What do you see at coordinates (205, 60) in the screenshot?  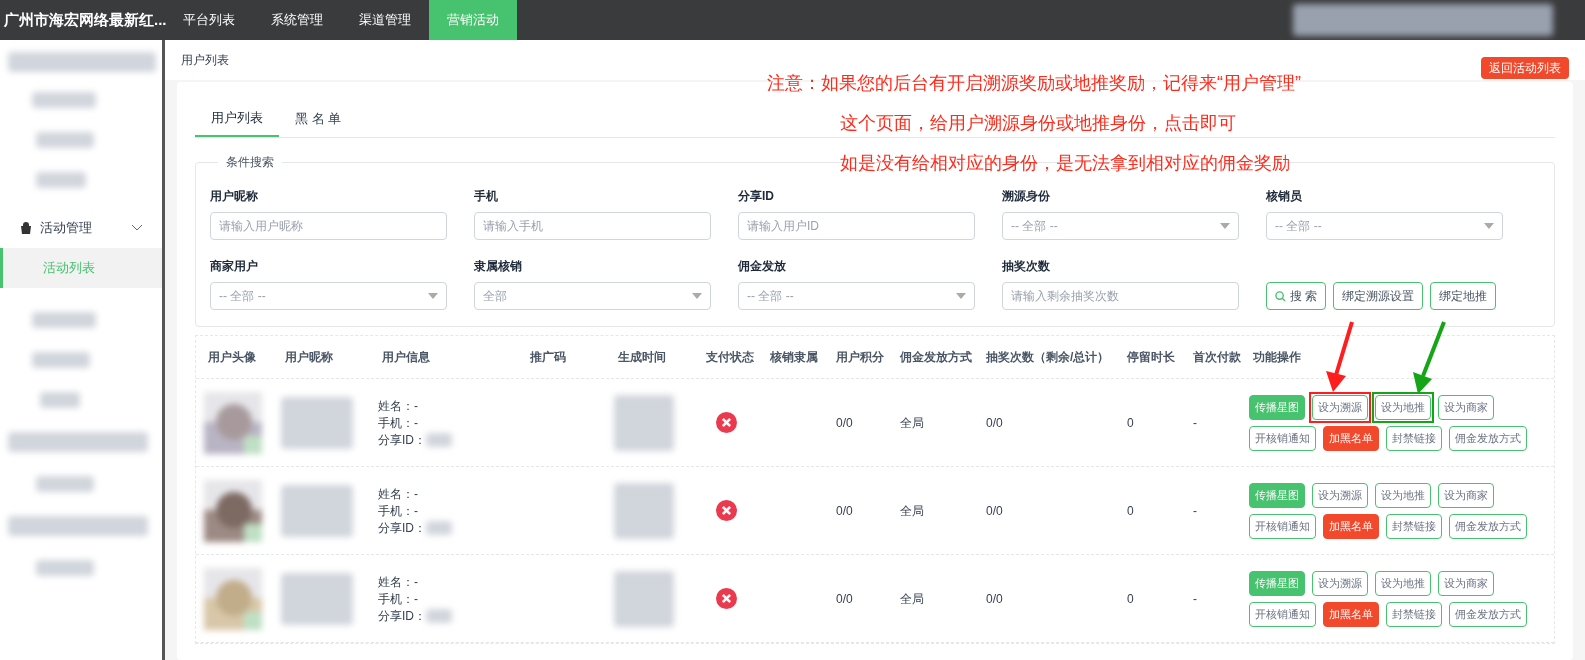 I see `breadcrumb: 用户列表` at bounding box center [205, 60].